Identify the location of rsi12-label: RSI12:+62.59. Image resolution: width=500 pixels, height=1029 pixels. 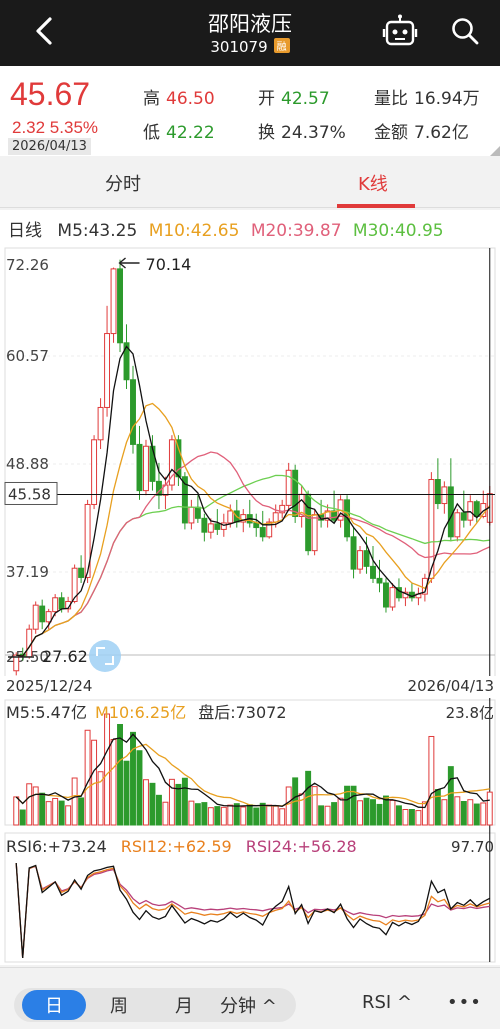
(176, 846).